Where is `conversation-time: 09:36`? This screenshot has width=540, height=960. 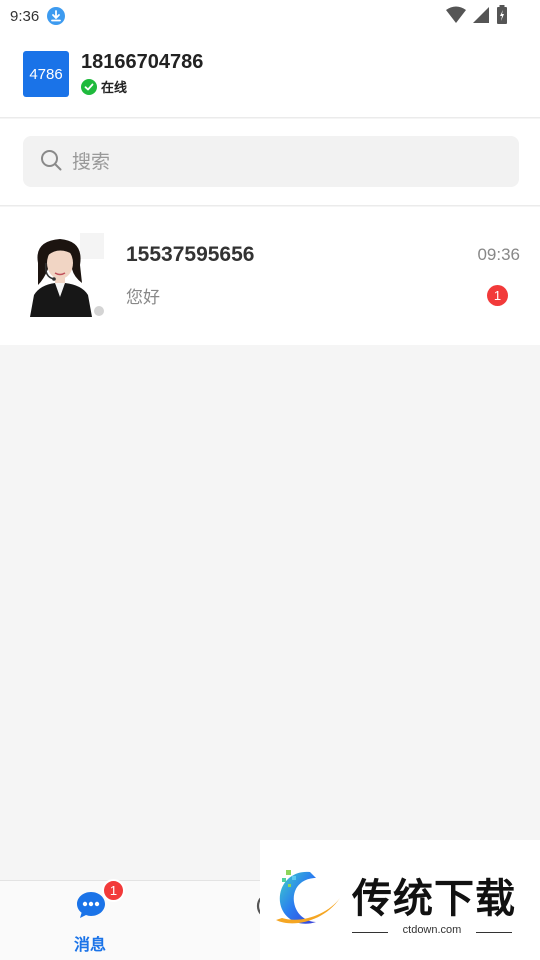 conversation-time: 09:36 is located at coordinates (498, 254).